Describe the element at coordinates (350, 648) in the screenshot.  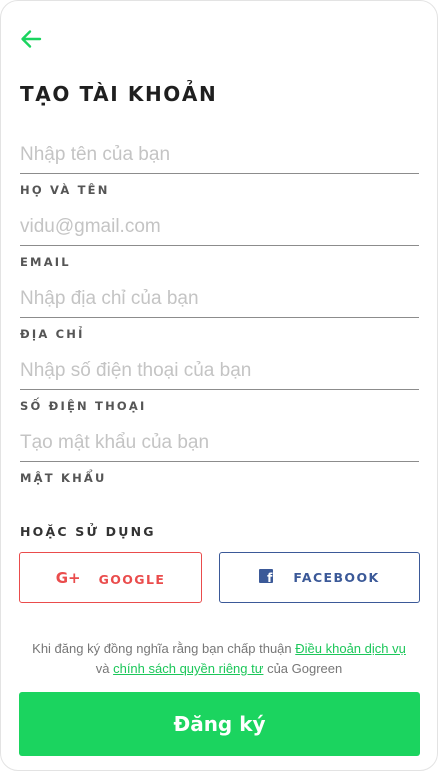
I see `terms-of-service-link: Điều khoản dịch vụ` at that location.